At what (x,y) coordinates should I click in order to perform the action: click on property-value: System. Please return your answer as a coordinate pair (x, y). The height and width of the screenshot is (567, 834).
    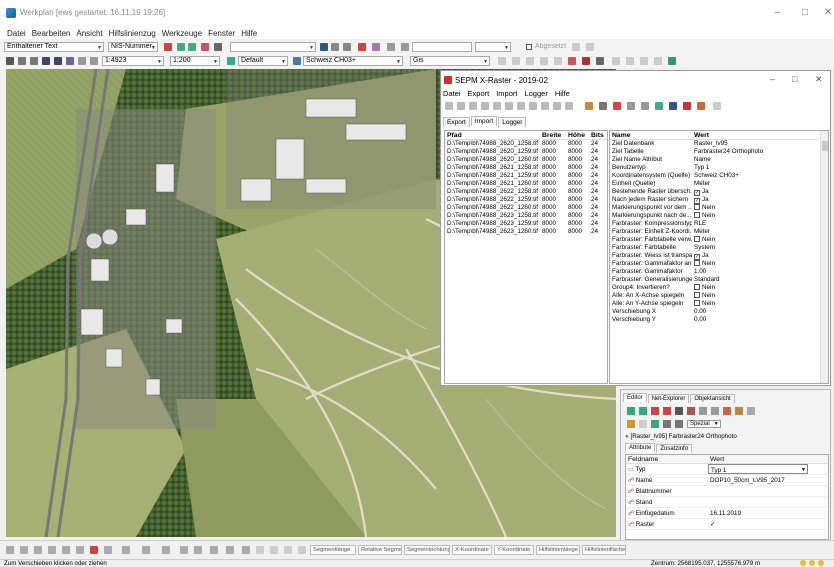
    Looking at the image, I should click on (756, 248).